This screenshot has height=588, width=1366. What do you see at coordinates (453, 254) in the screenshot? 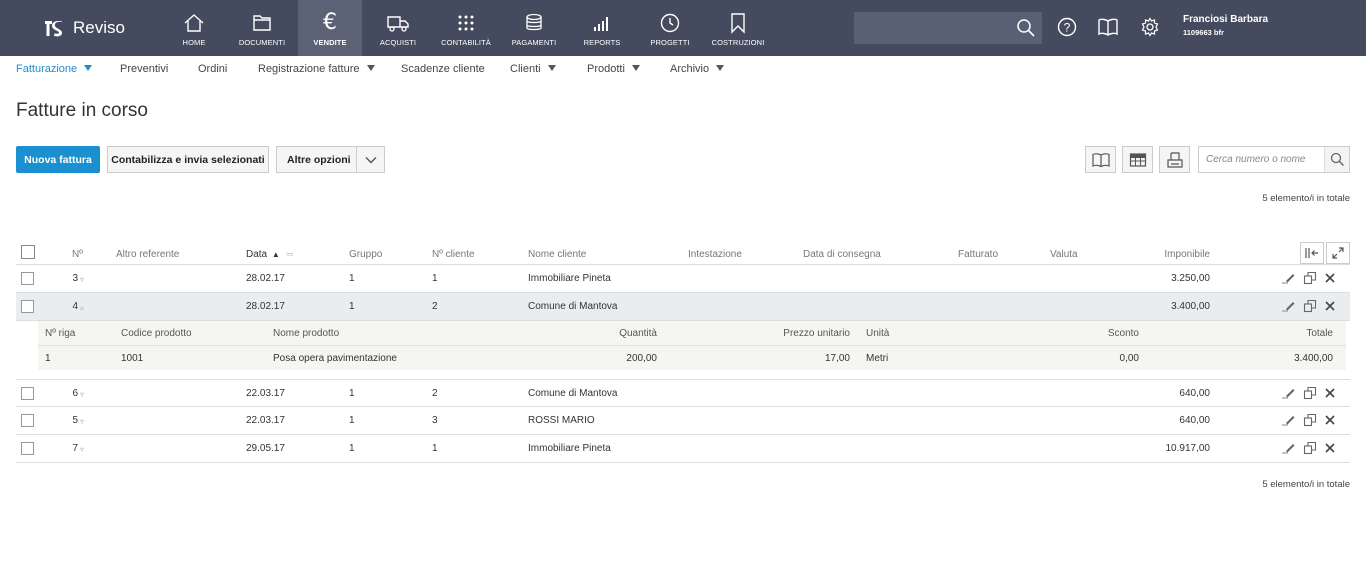
I see `col-numero-cliente: Nº cliente` at bounding box center [453, 254].